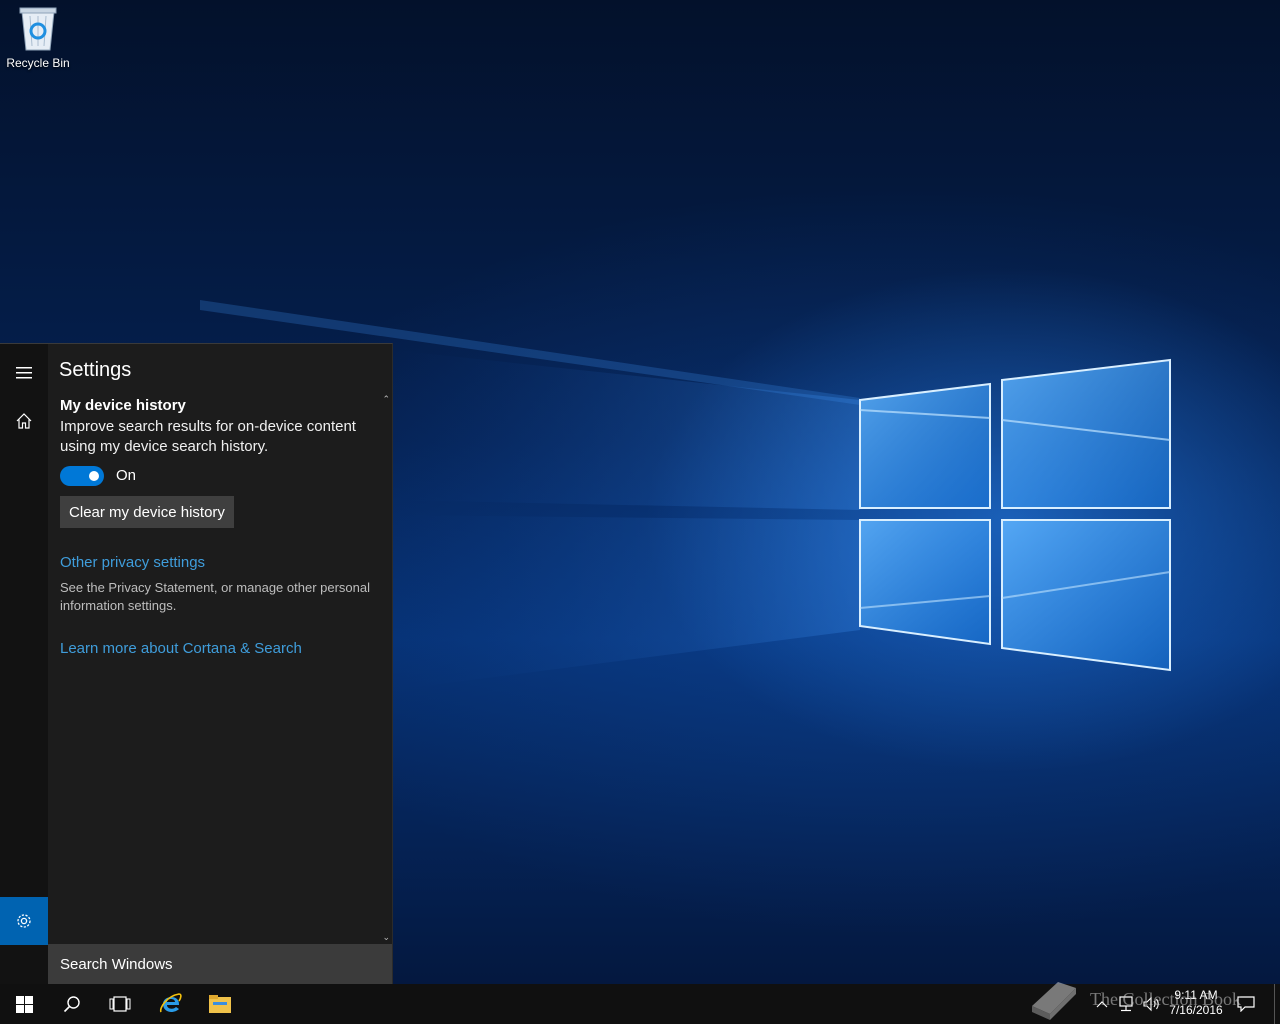  I want to click on search-icon, so click(71, 1004).